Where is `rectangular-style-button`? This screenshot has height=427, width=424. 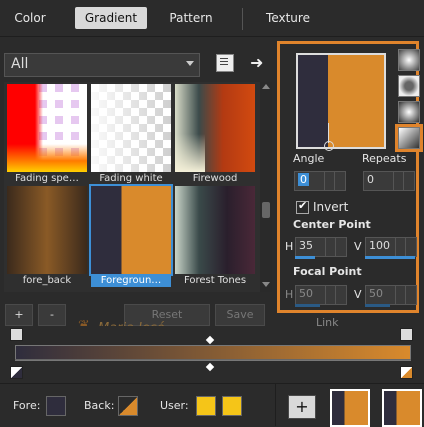 rectangular-style-button is located at coordinates (409, 86).